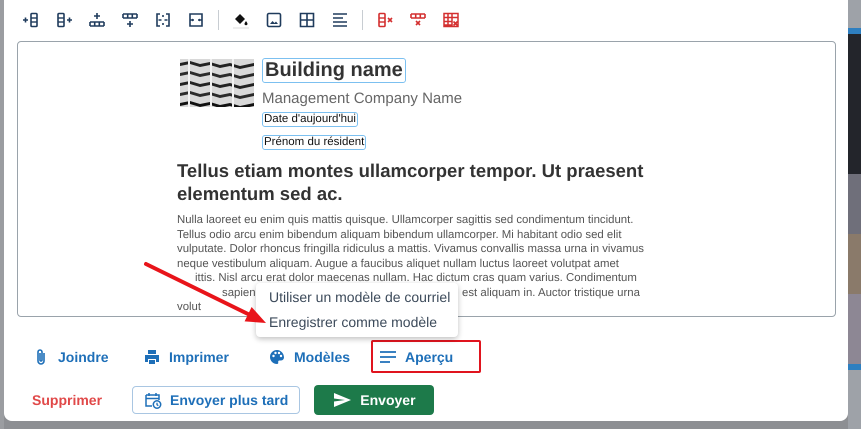  I want to click on send-icon, so click(342, 399).